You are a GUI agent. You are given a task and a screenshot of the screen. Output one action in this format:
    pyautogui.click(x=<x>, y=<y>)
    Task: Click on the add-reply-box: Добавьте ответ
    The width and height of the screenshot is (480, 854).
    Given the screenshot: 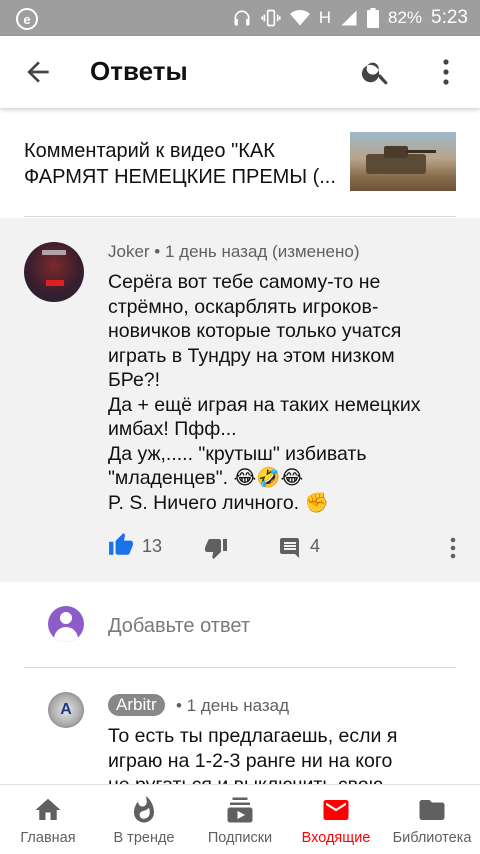 What is the action you would take?
    pyautogui.click(x=240, y=625)
    